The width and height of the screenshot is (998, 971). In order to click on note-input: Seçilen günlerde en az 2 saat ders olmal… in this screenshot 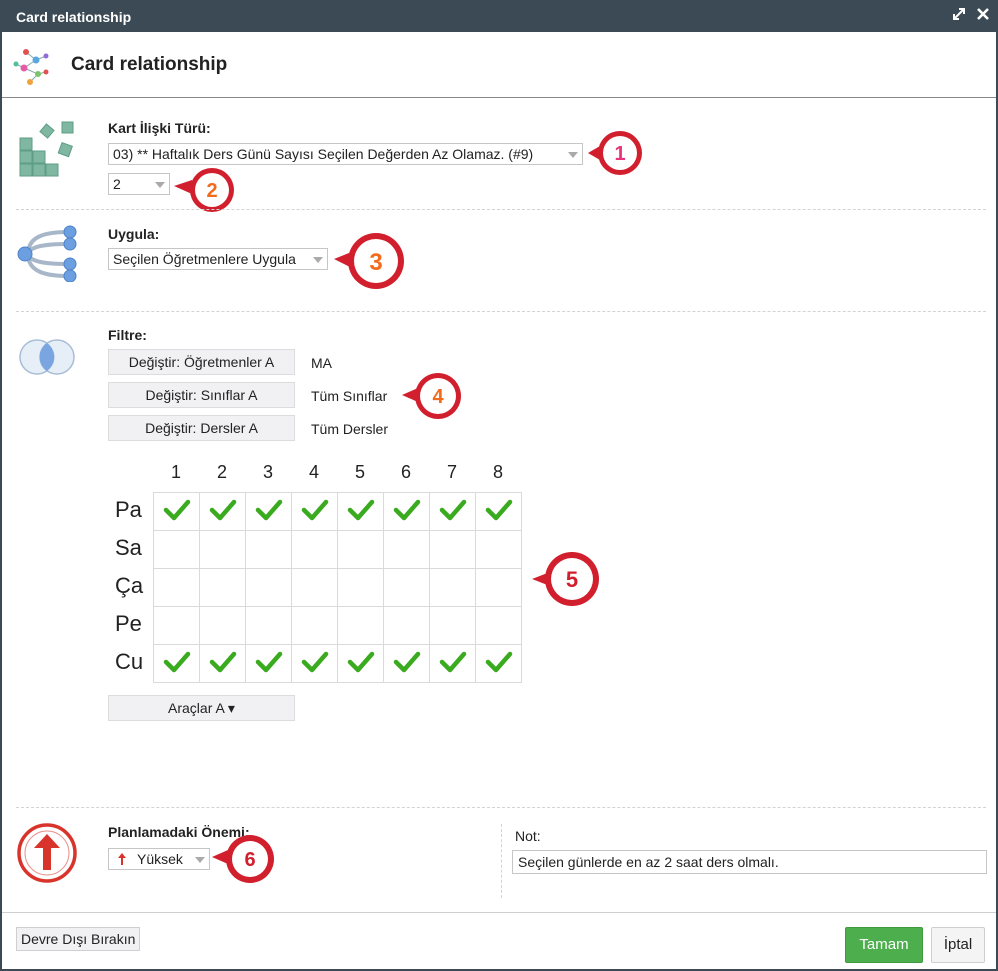, I will do `click(749, 862)`.